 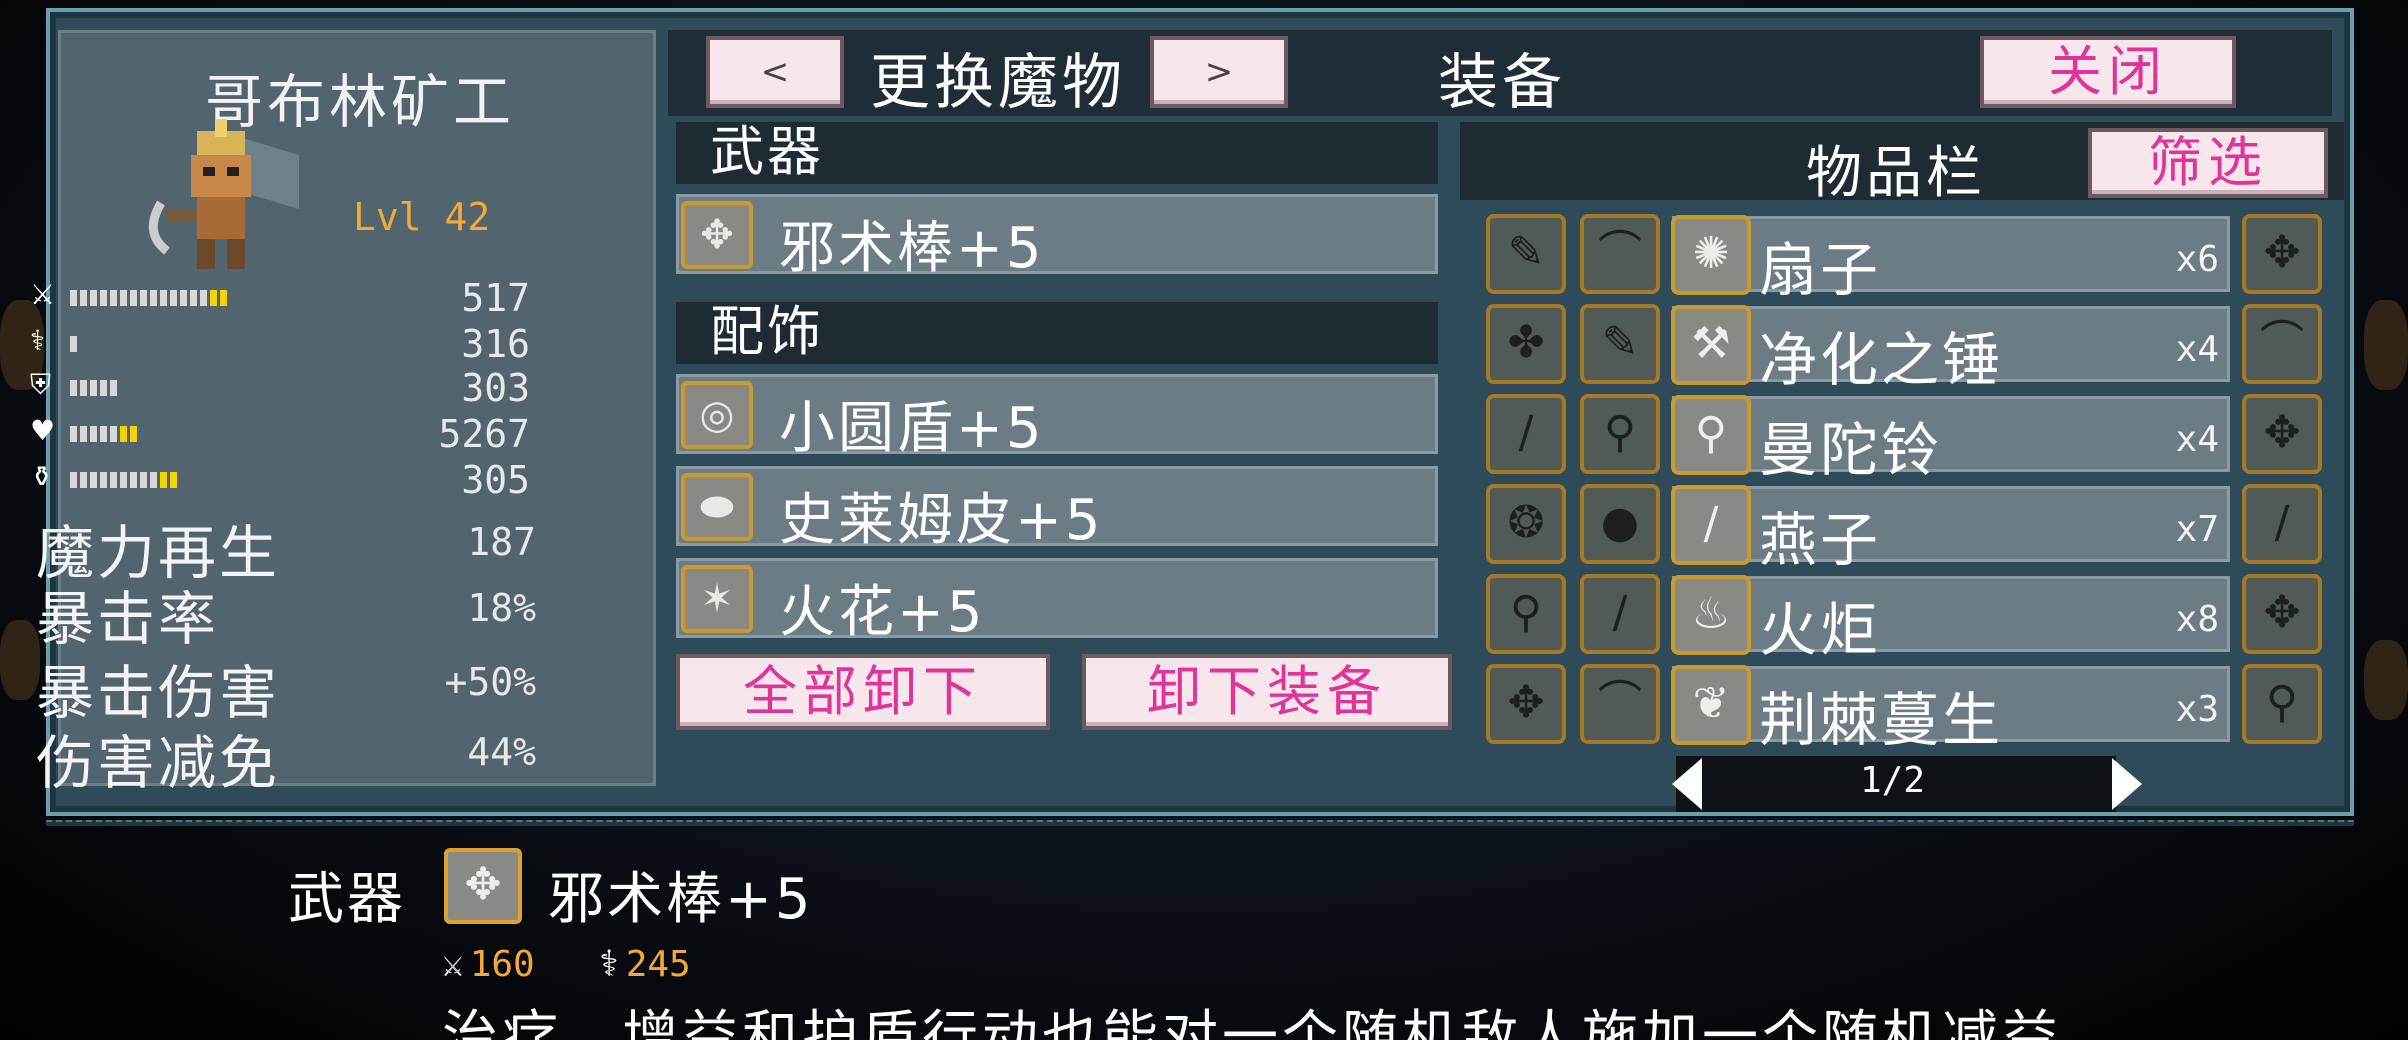 I want to click on inventory-item: ♨ 火炬 x8, so click(x=1950, y=619).